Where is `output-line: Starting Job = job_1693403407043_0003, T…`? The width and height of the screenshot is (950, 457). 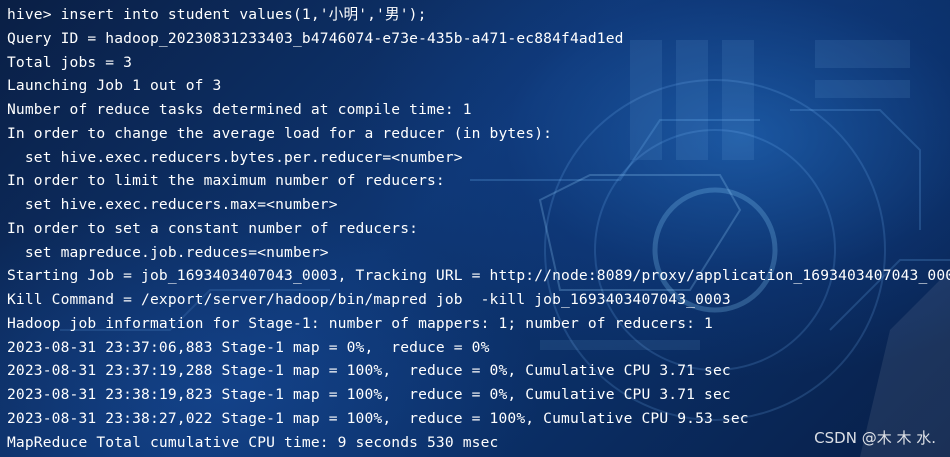
output-line: Starting Job = job_1693403407043_0003, T… is located at coordinates (478, 276).